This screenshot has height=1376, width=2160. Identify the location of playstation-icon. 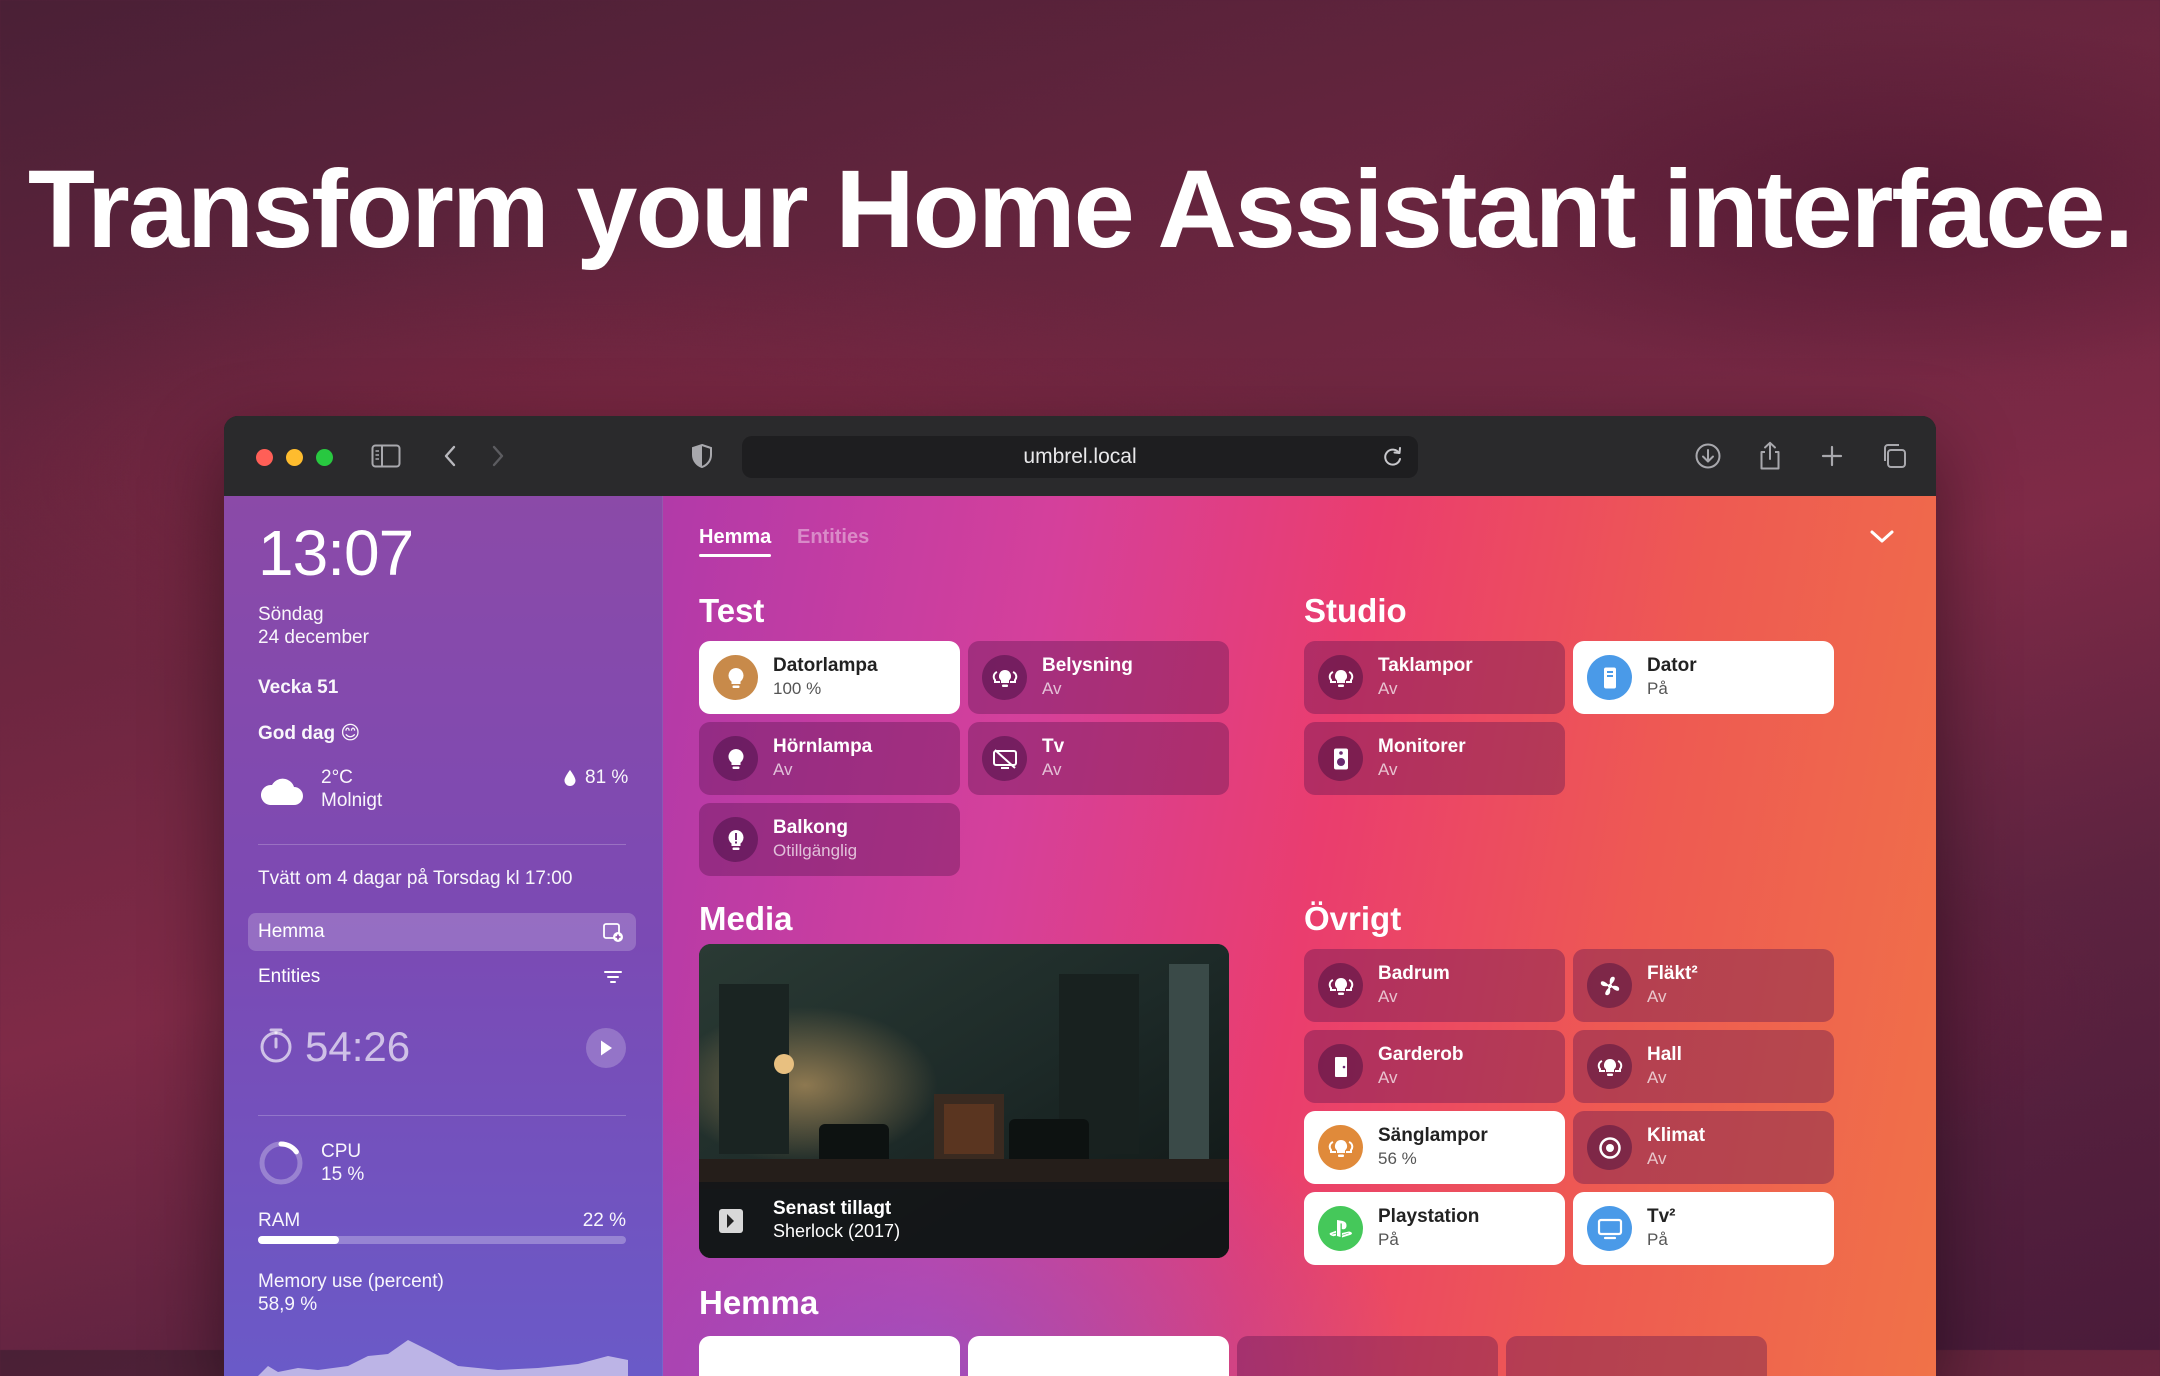
(1340, 1228).